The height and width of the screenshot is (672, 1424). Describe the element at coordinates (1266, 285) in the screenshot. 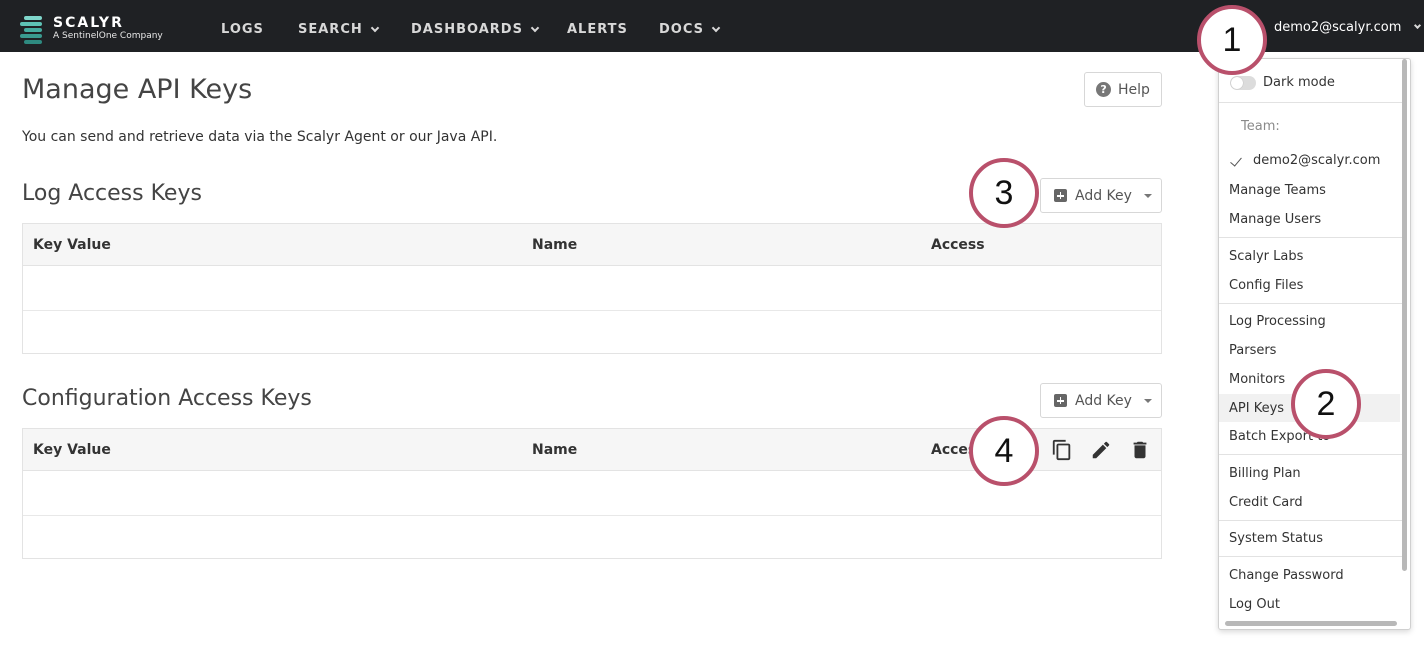

I see `menu-item-config-files: Config Files` at that location.